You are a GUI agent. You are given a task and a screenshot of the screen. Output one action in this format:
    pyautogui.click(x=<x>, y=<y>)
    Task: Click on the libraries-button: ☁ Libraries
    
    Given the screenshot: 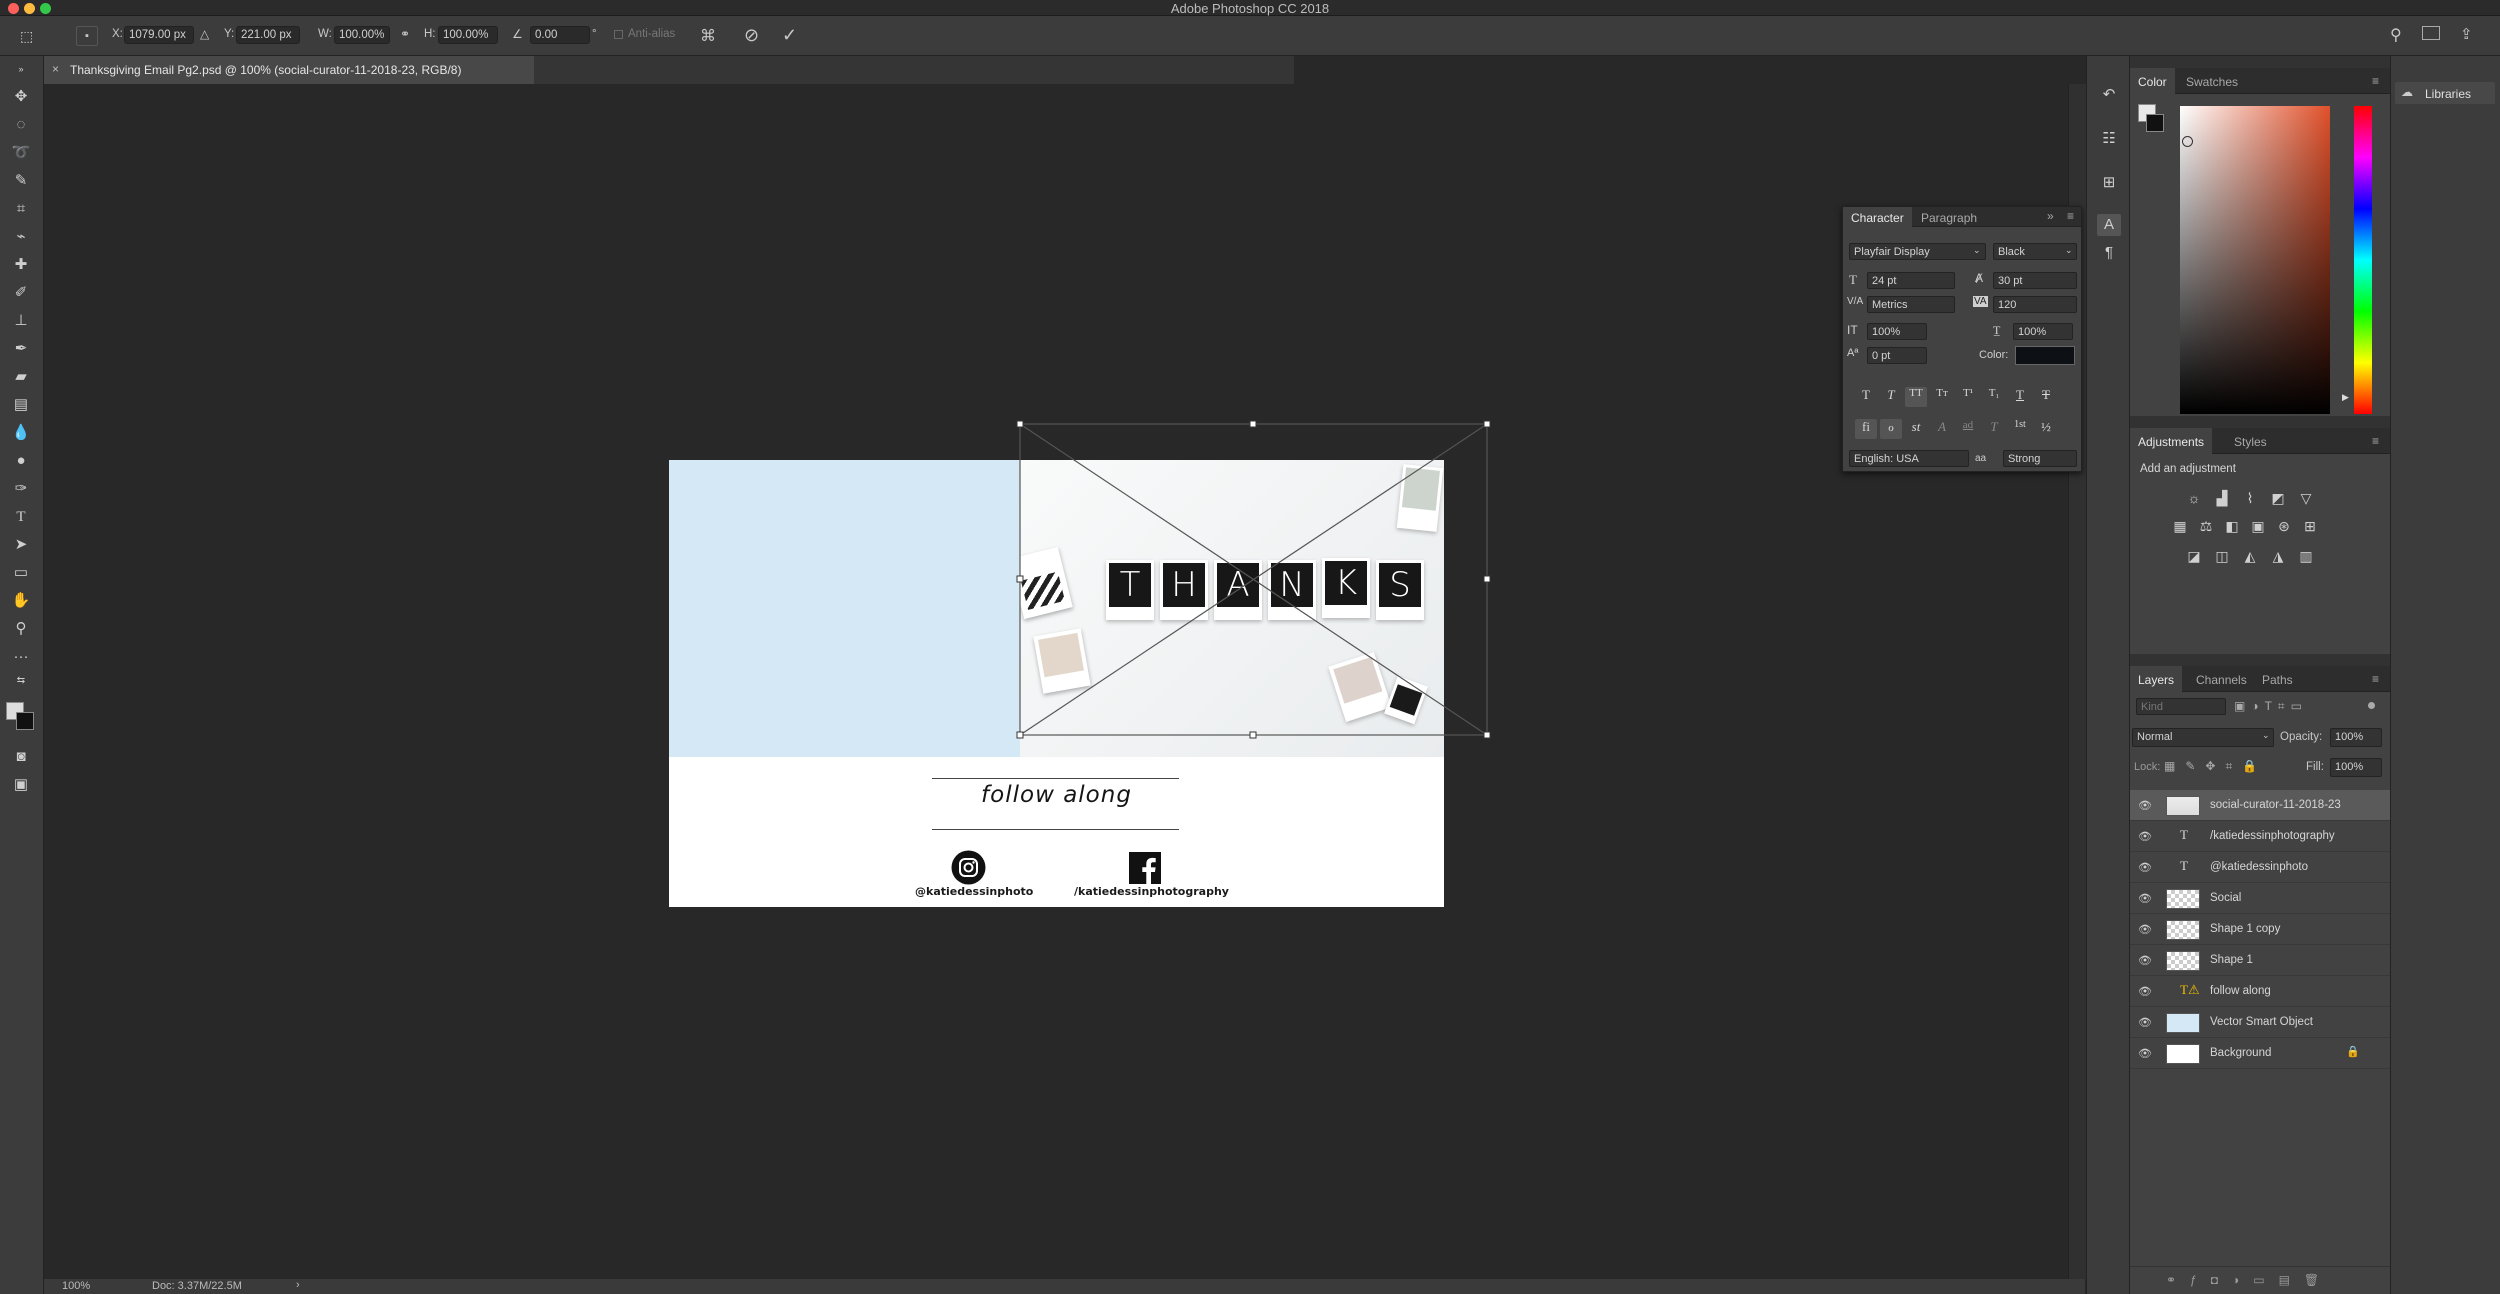 What is the action you would take?
    pyautogui.click(x=2445, y=93)
    